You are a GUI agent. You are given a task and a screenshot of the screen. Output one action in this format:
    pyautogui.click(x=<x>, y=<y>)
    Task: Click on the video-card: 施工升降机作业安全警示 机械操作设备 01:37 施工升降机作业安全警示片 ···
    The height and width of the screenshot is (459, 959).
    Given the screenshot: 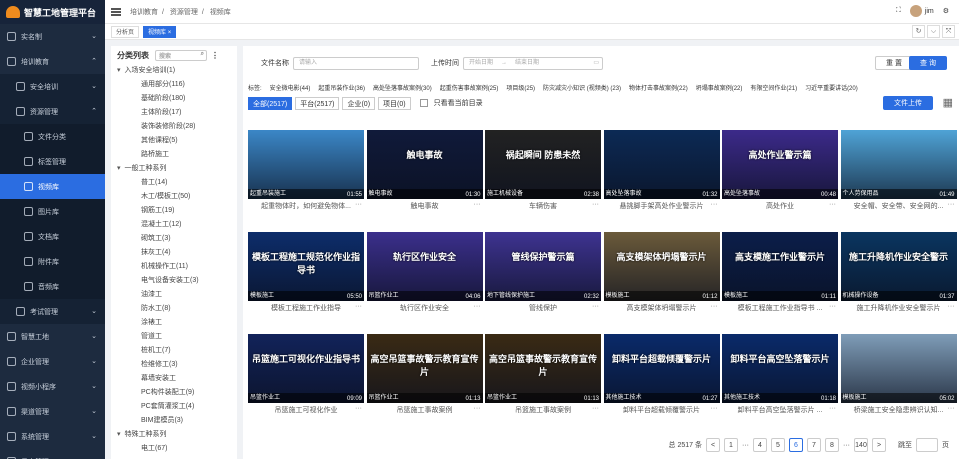 What is the action you would take?
    pyautogui.click(x=898, y=281)
    